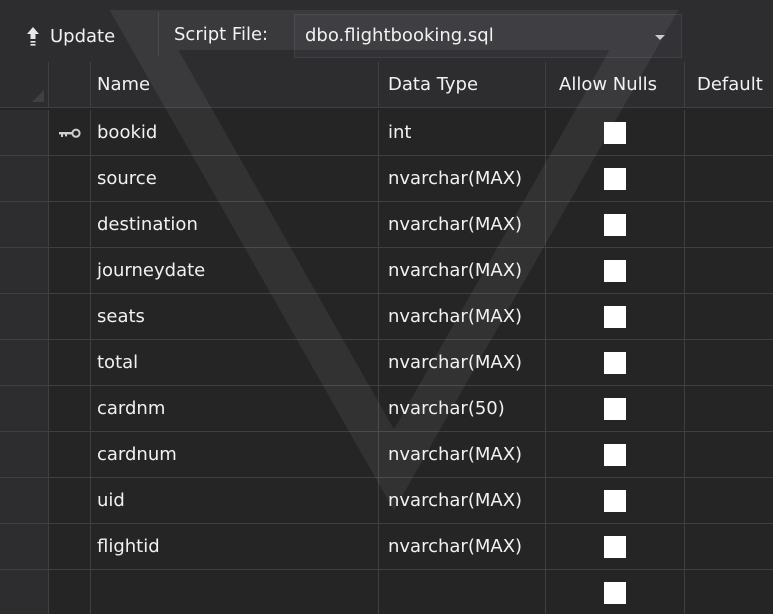 This screenshot has height=614, width=773. Describe the element at coordinates (235, 501) in the screenshot. I see `column-name-cell: uid` at that location.